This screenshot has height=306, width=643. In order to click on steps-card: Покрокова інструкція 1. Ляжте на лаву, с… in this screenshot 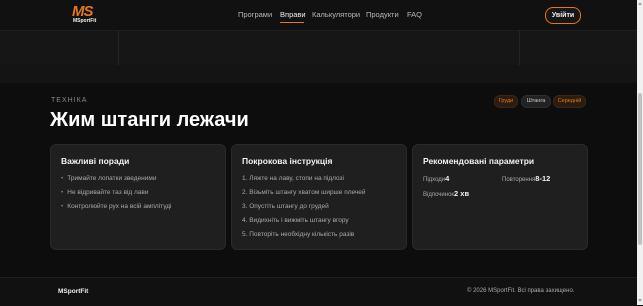, I will do `click(319, 197)`.